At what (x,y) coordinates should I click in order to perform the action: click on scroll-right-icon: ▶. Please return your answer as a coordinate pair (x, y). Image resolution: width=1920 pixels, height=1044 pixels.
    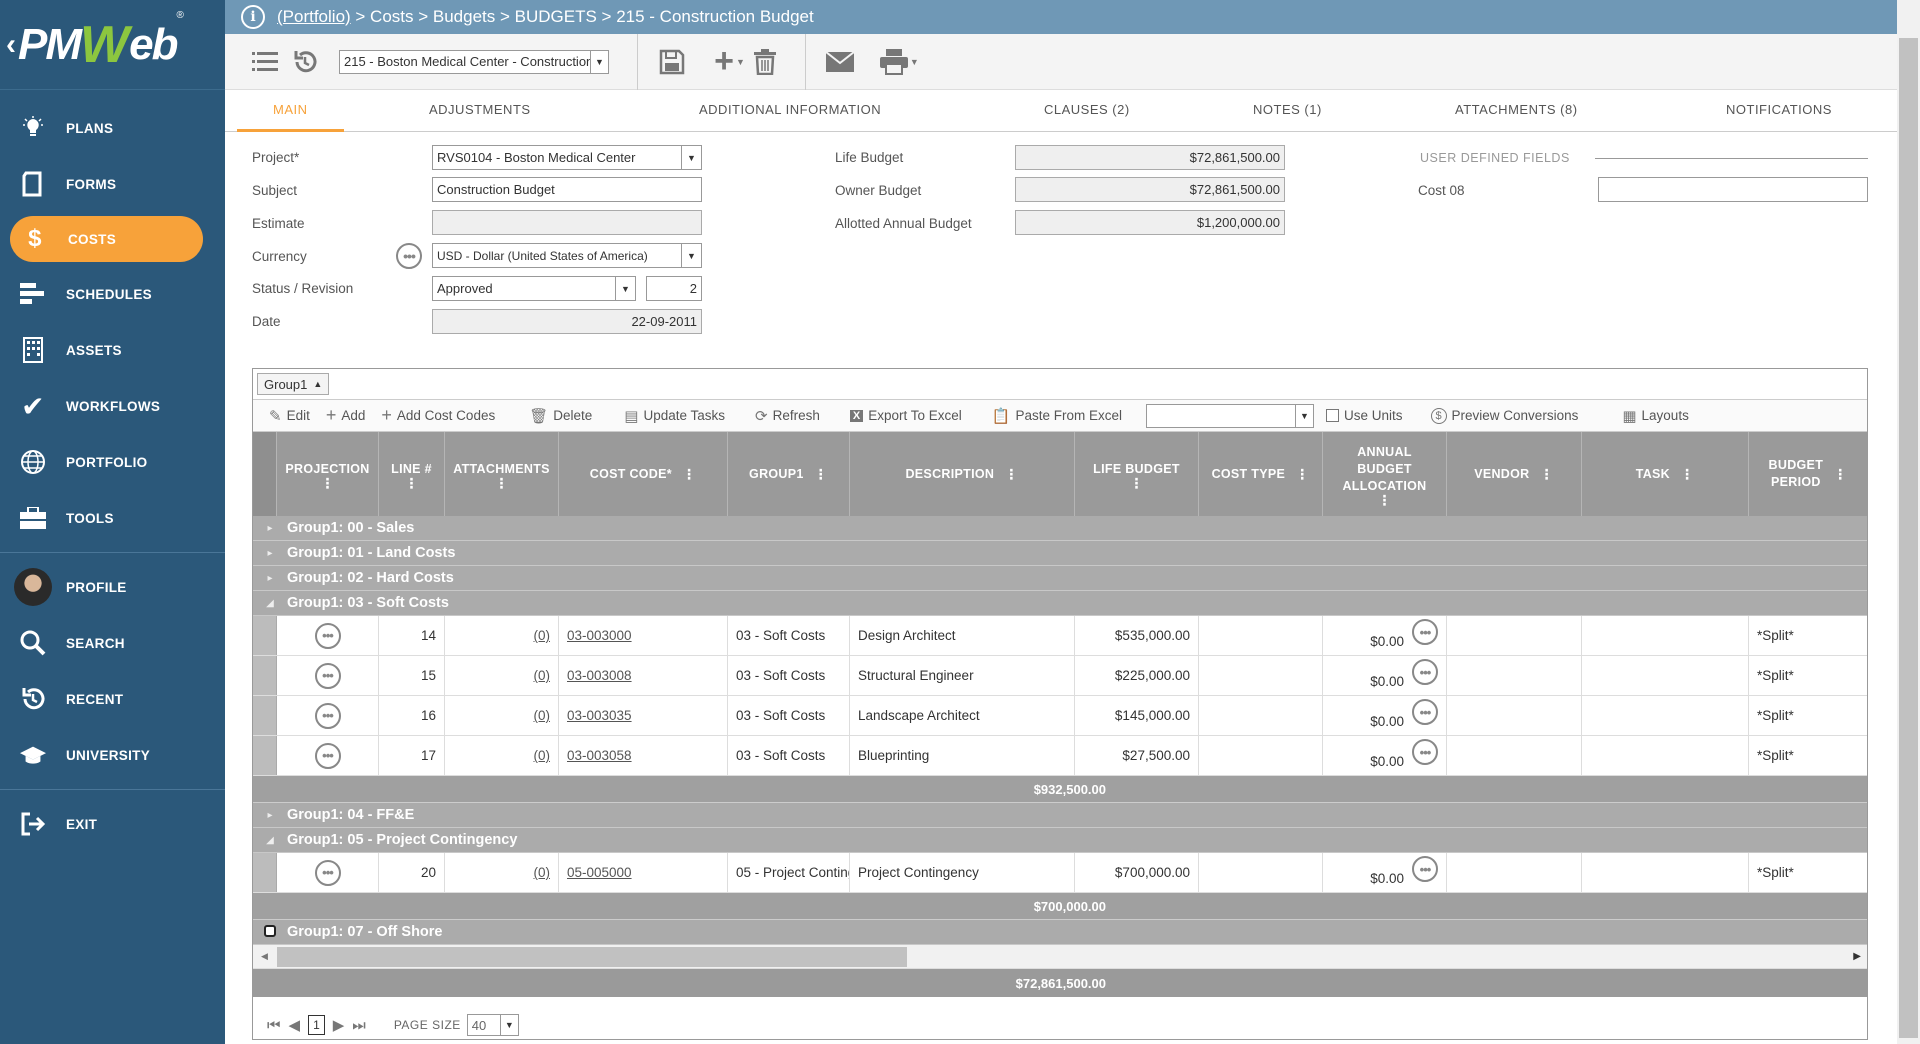
    Looking at the image, I should click on (1857, 956).